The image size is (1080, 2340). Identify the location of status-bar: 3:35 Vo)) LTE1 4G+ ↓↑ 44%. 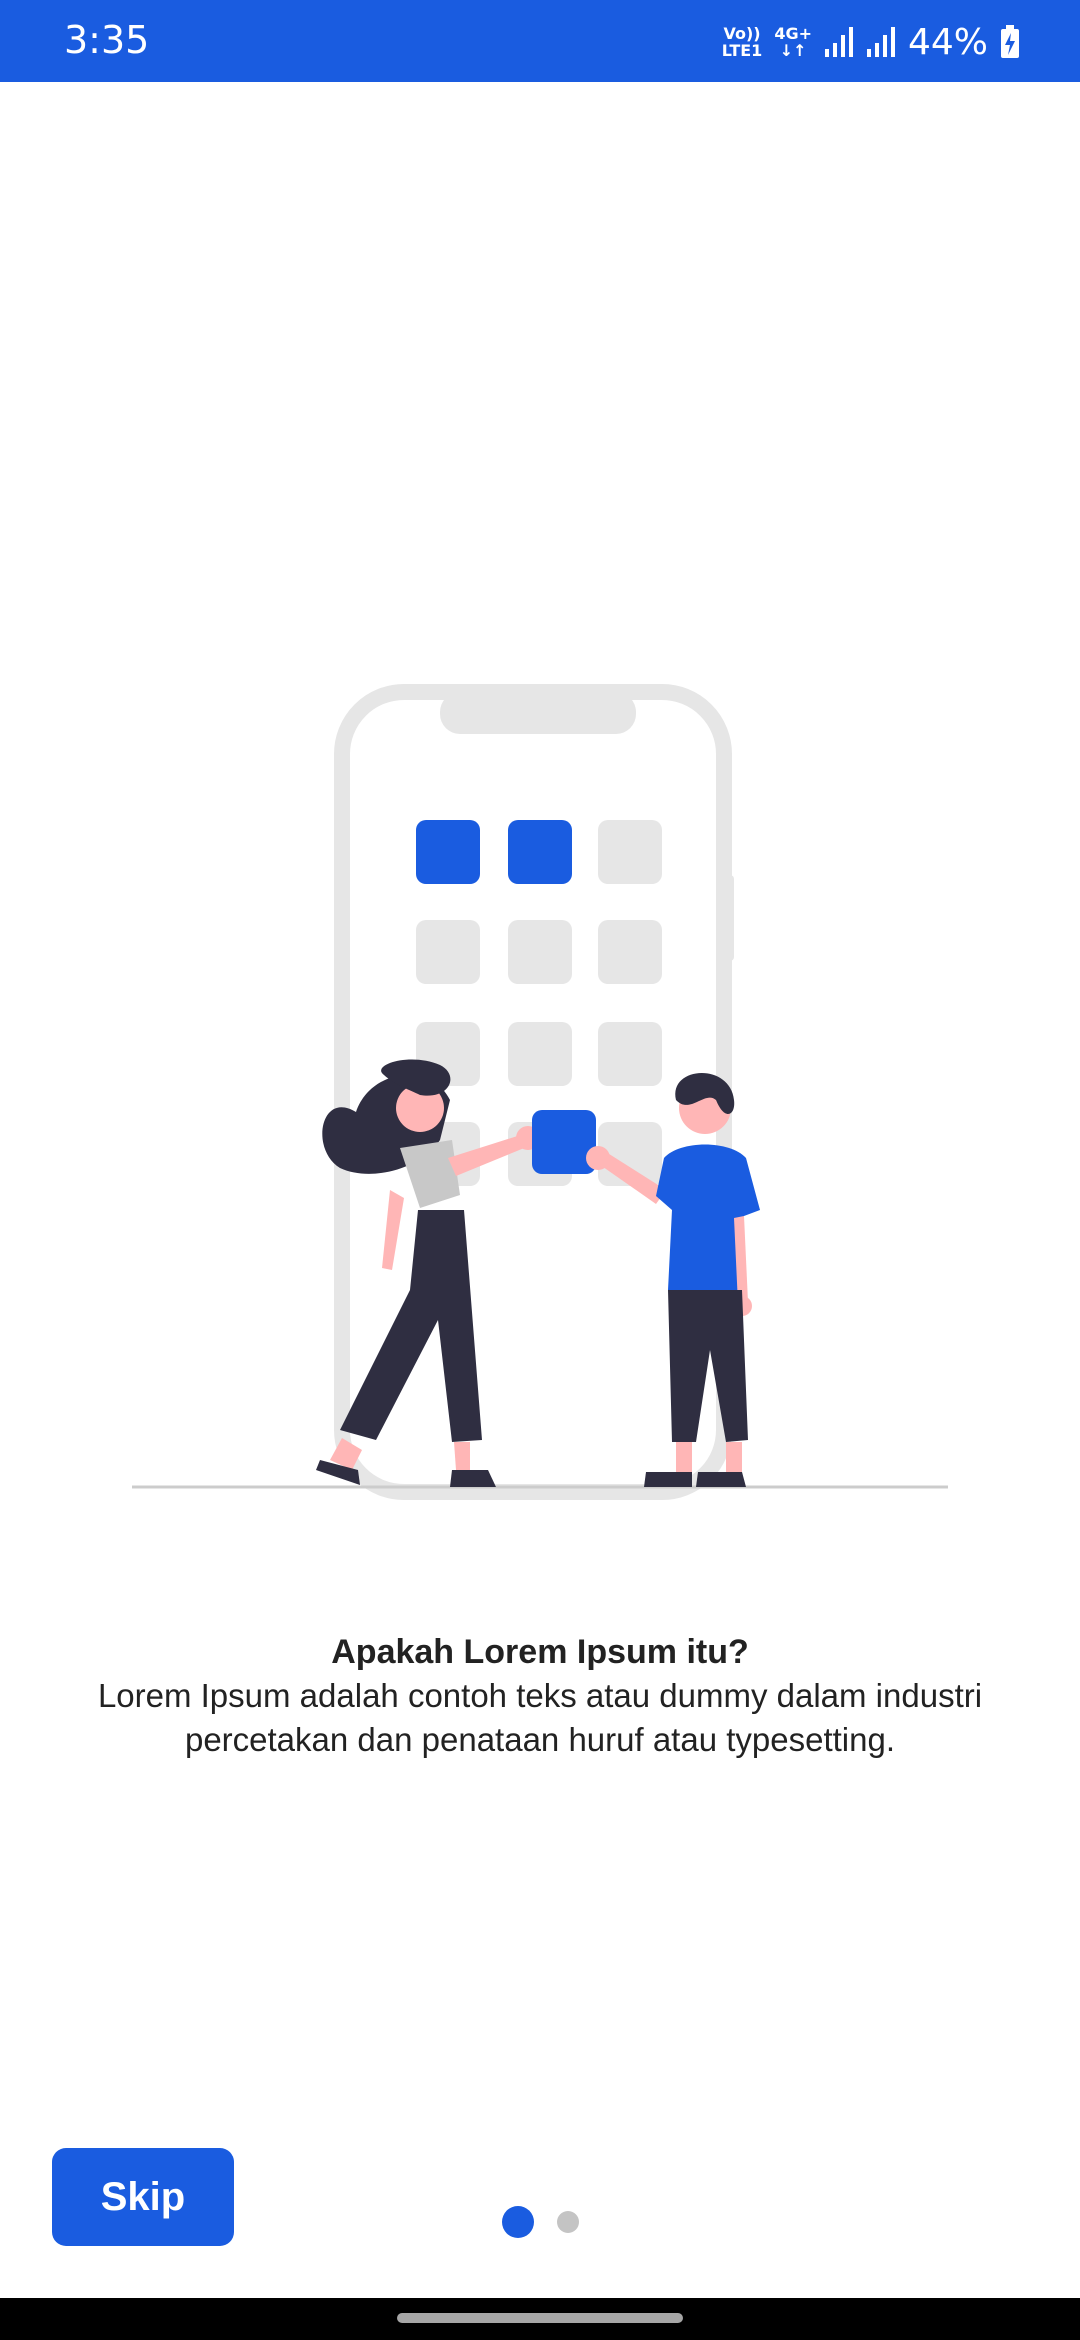
(540, 41).